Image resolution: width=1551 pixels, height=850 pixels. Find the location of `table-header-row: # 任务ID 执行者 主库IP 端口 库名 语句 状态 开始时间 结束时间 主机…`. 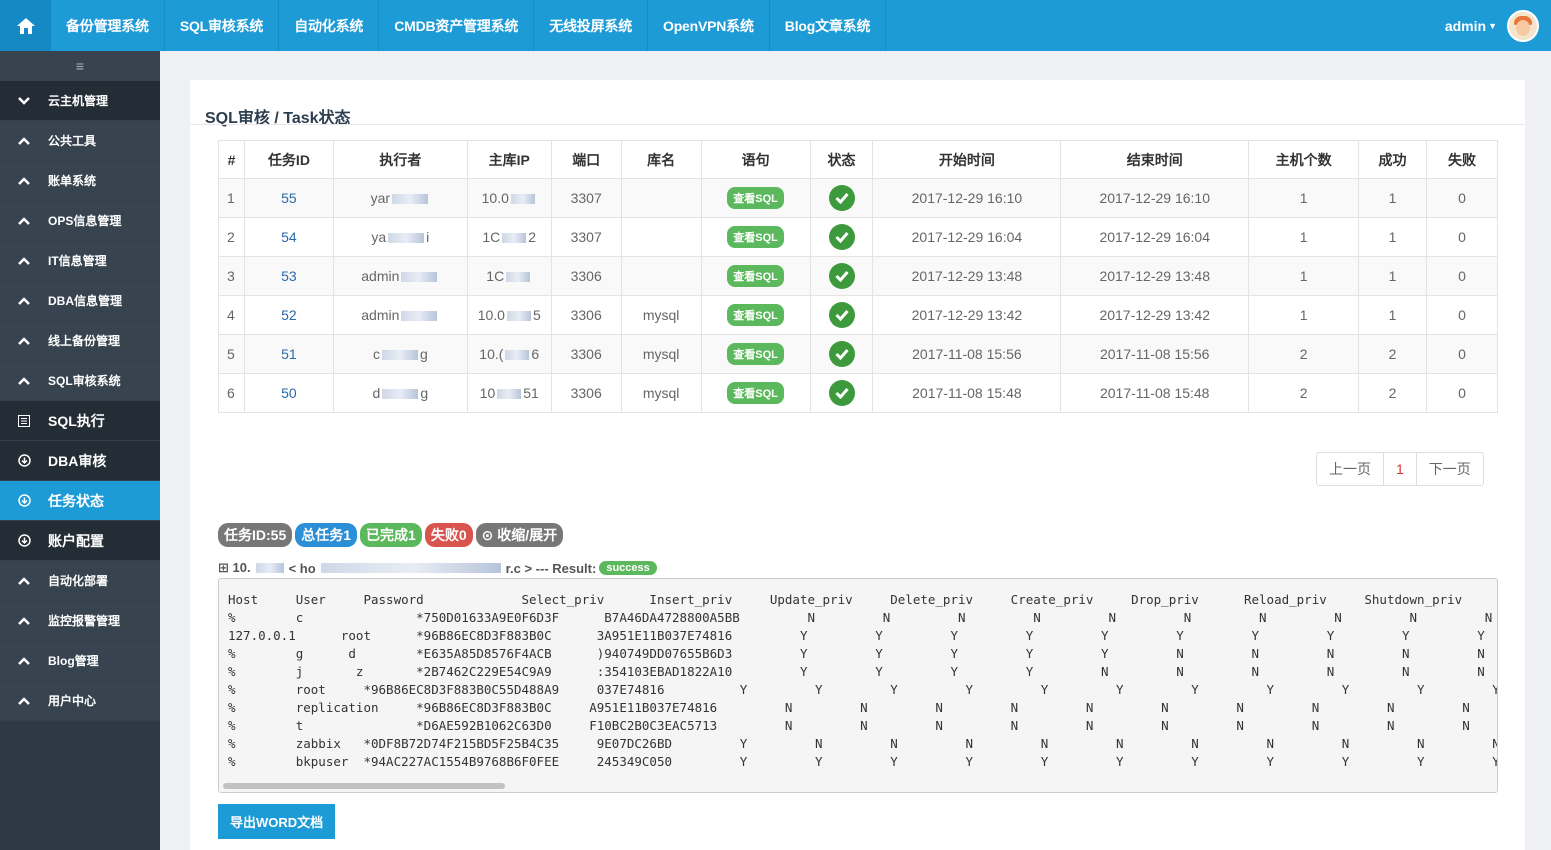

table-header-row: # 任务ID 执行者 主库IP 端口 库名 语句 状态 开始时间 结束时间 主机… is located at coordinates (858, 159).